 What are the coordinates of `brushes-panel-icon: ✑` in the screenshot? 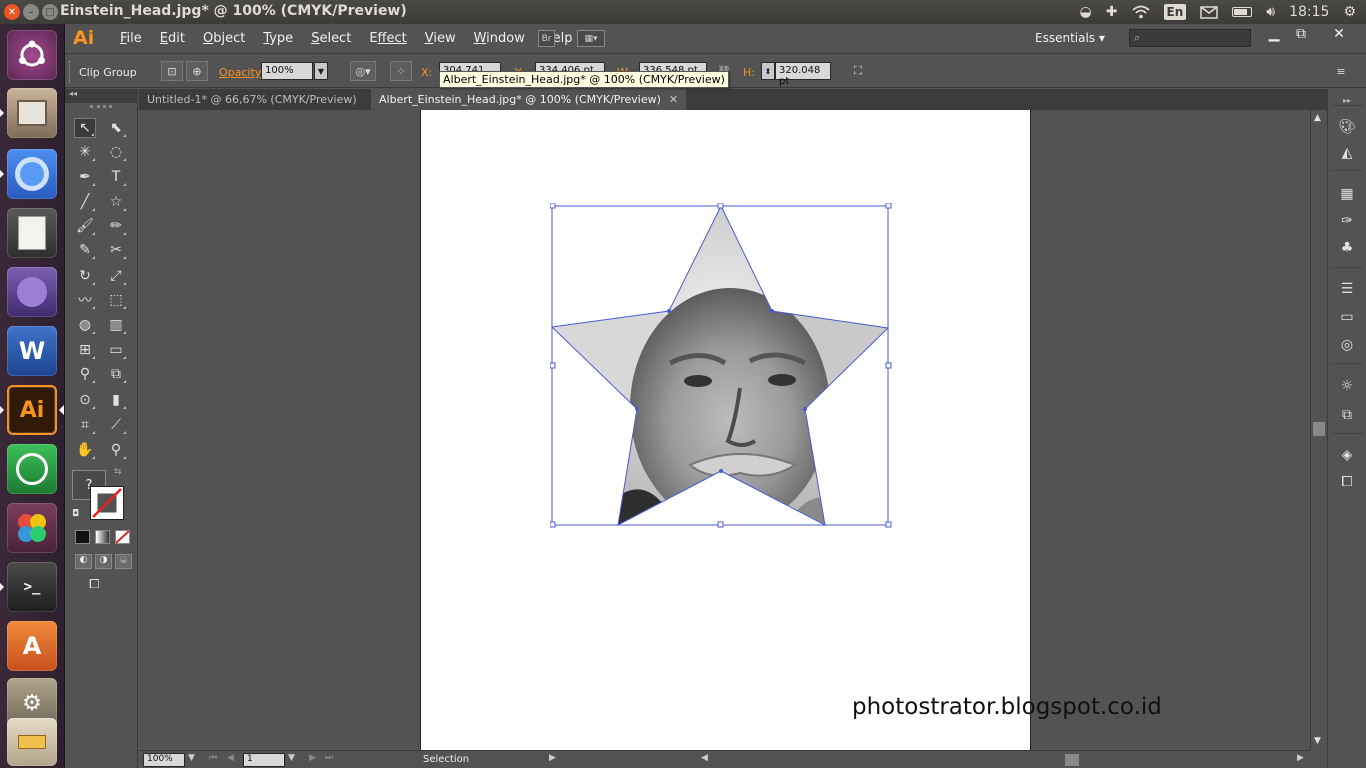 It's located at (1347, 221).